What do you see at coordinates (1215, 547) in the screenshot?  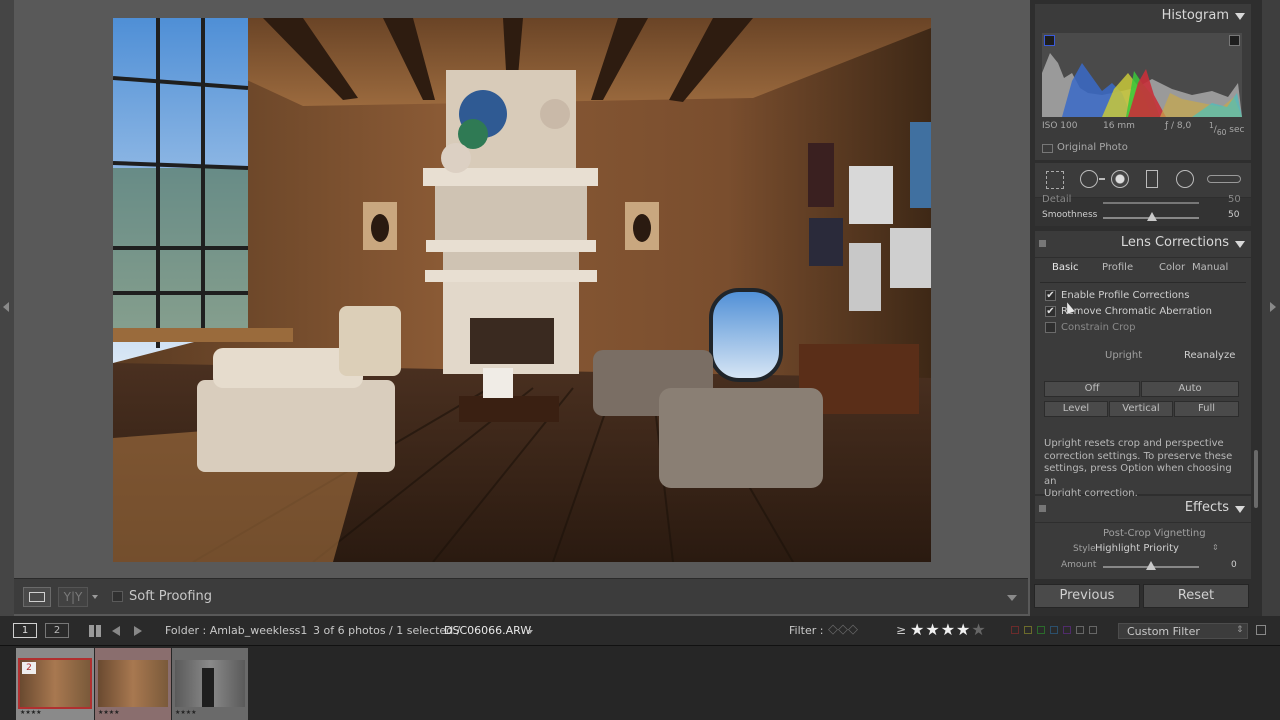 I see `vignette-style-arrows-icon: ⇕` at bounding box center [1215, 547].